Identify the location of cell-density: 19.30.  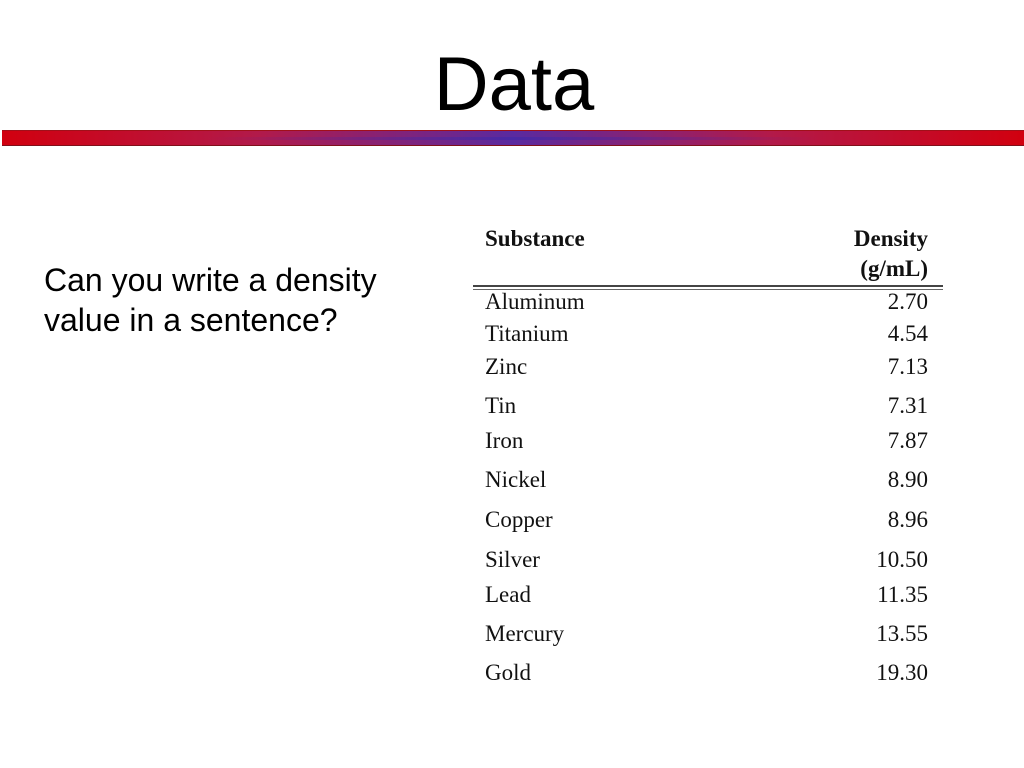
(902, 672).